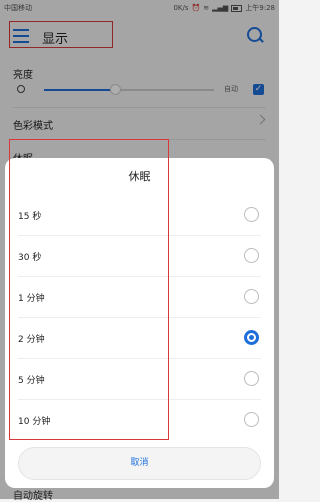 Image resolution: width=320 pixels, height=502 pixels. What do you see at coordinates (139, 463) in the screenshot?
I see `cancel-button: 取消` at bounding box center [139, 463].